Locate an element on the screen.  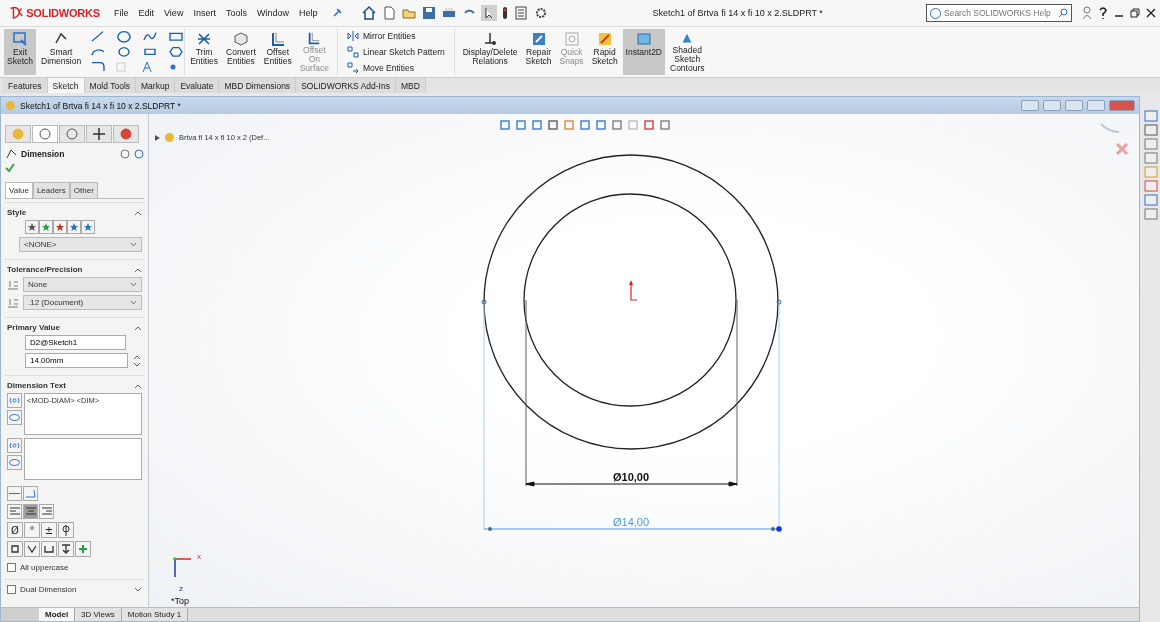
ok-check-icon is located at coordinates (10, 168).